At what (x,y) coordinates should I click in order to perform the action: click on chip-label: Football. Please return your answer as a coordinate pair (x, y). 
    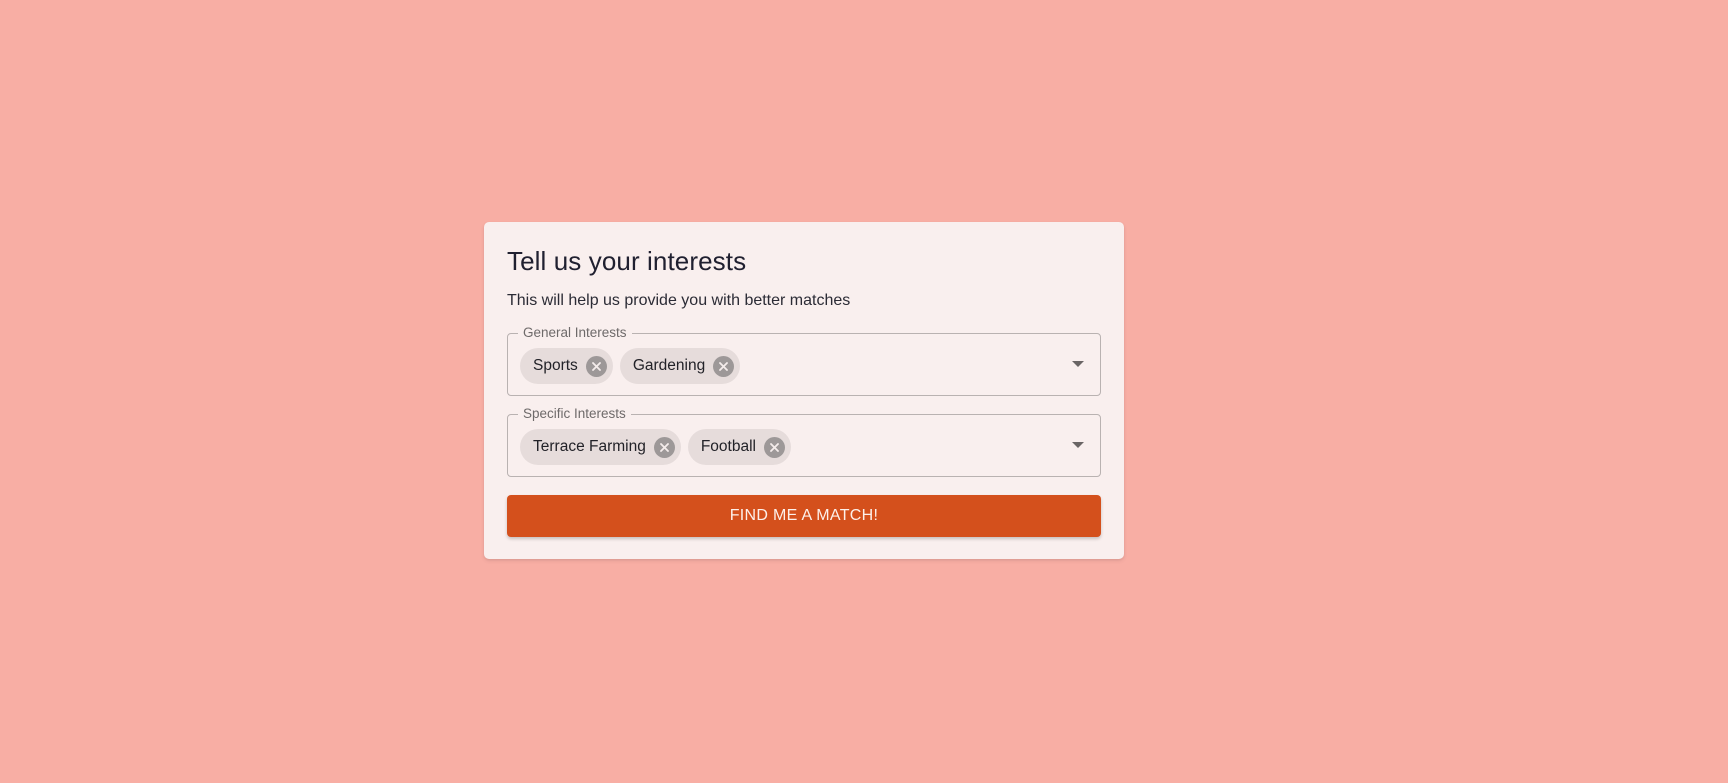
    Looking at the image, I should click on (728, 446).